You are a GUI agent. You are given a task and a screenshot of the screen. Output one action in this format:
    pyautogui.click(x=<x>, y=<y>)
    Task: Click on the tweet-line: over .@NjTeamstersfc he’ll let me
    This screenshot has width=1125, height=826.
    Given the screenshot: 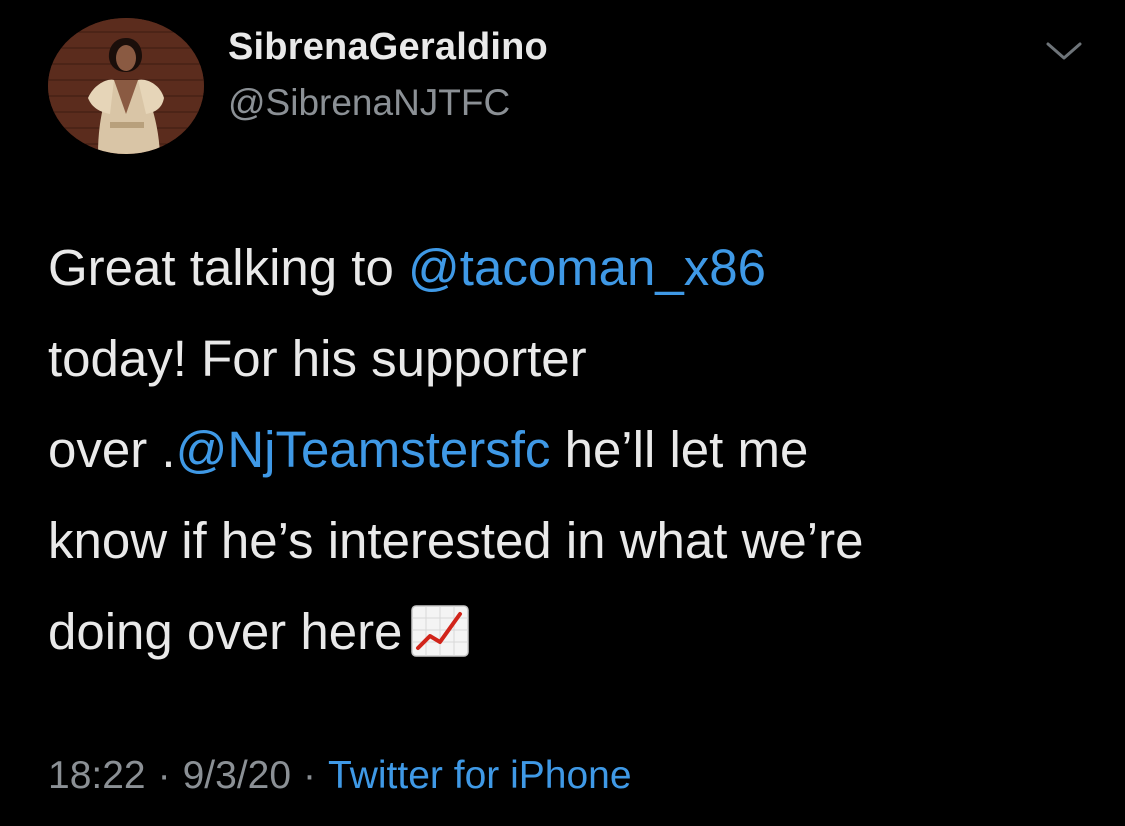 What is the action you would take?
    pyautogui.click(x=568, y=449)
    